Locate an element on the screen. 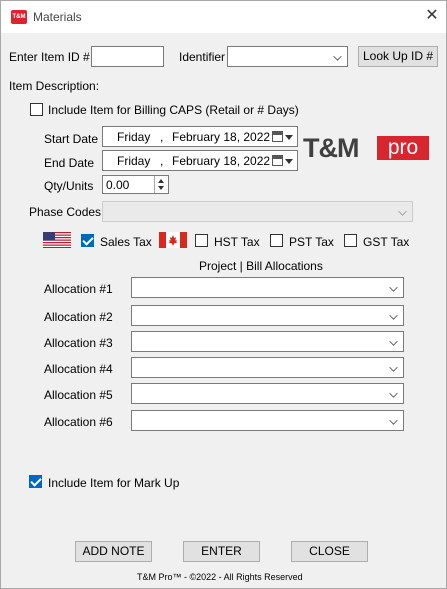 This screenshot has width=447, height=589. us-flag-icon is located at coordinates (57, 240).